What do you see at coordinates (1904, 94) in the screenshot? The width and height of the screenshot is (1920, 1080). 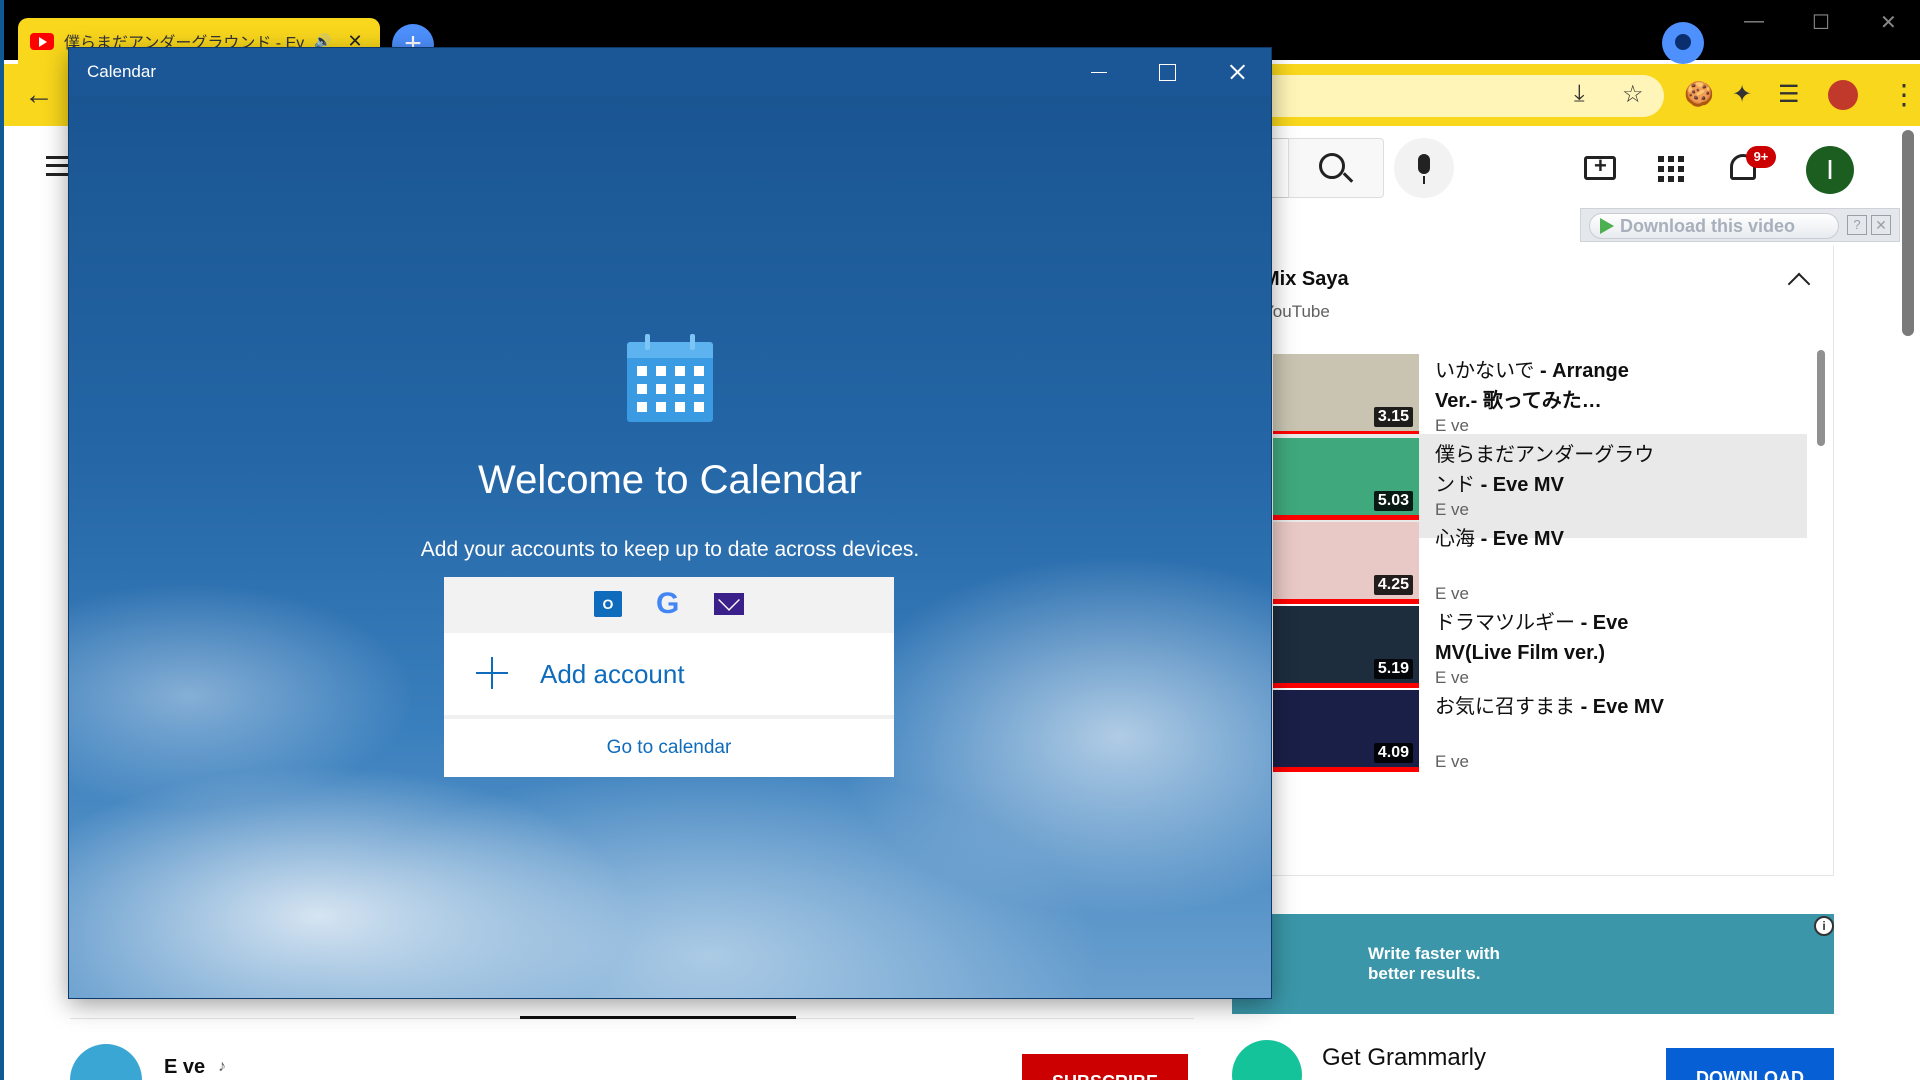 I see `more-menu-icon: ⋮` at bounding box center [1904, 94].